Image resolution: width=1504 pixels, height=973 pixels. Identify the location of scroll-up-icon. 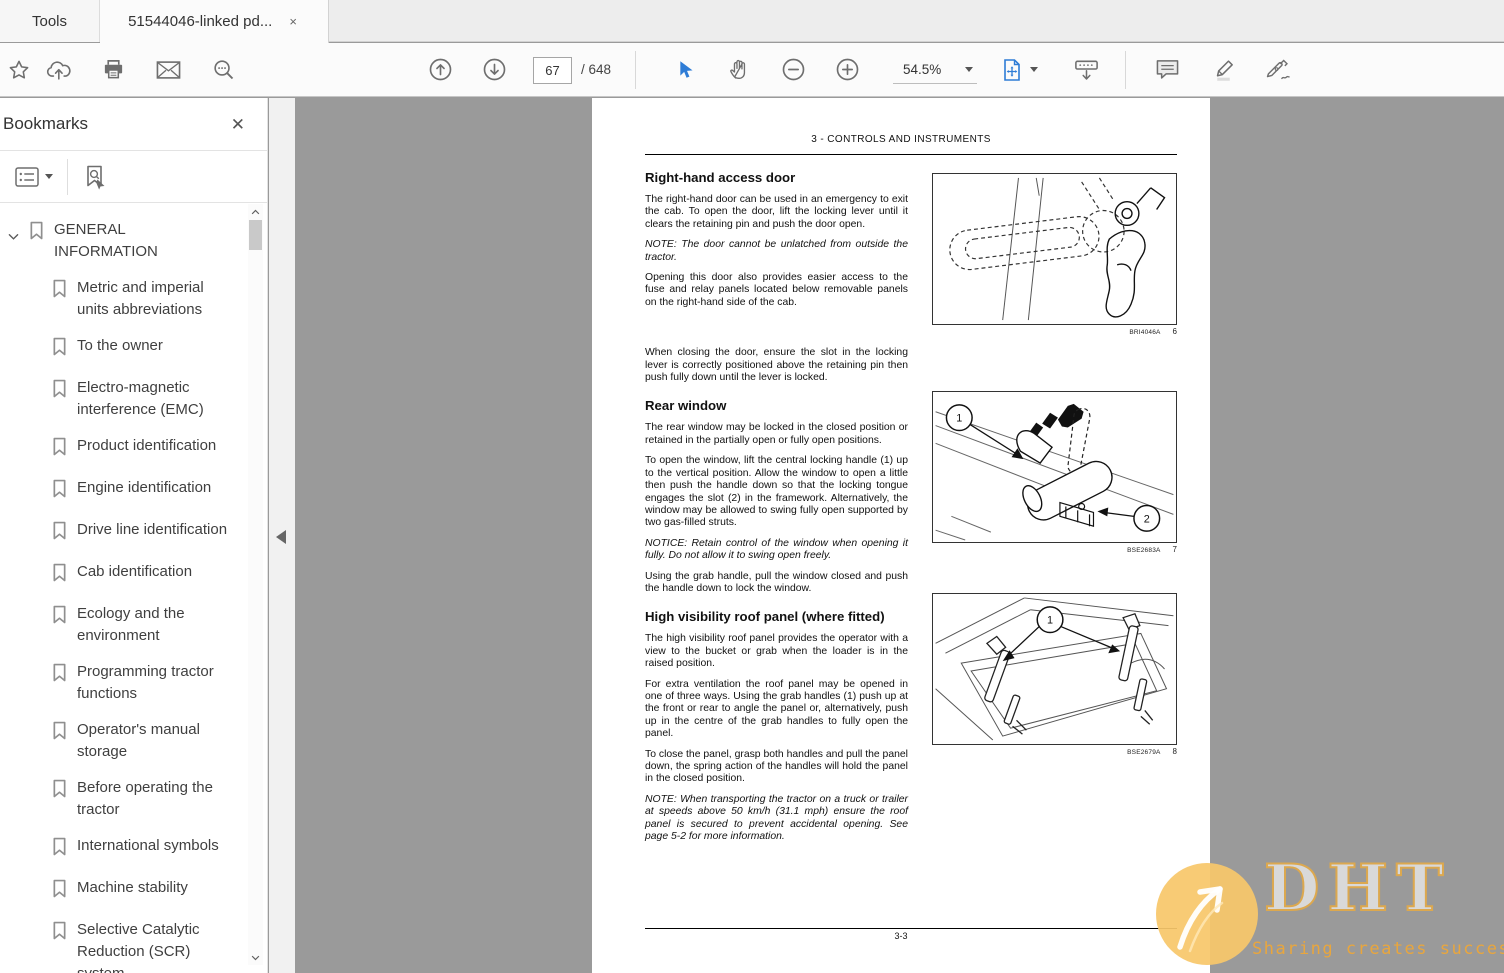
(255, 211).